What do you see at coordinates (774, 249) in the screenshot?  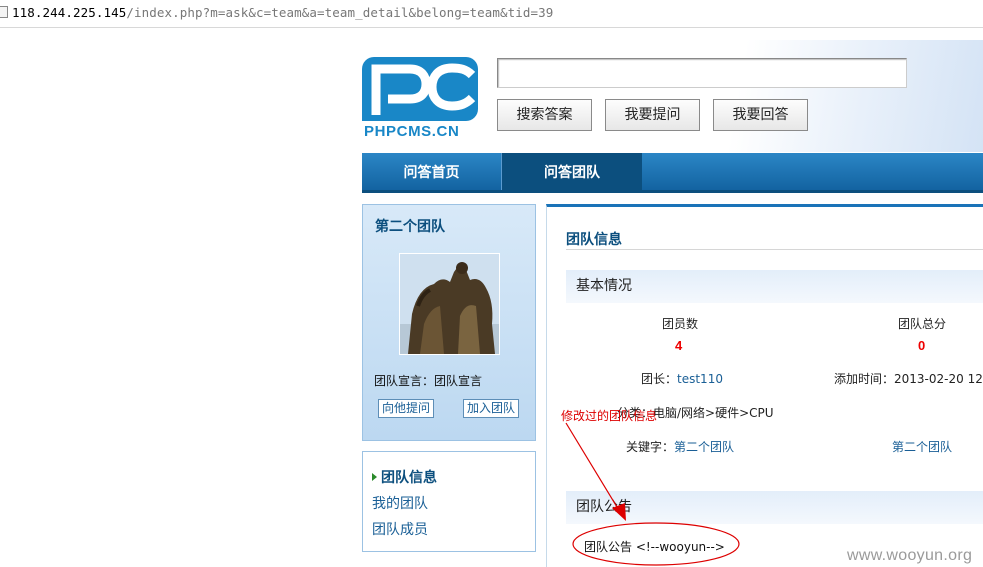 I see `divider` at bounding box center [774, 249].